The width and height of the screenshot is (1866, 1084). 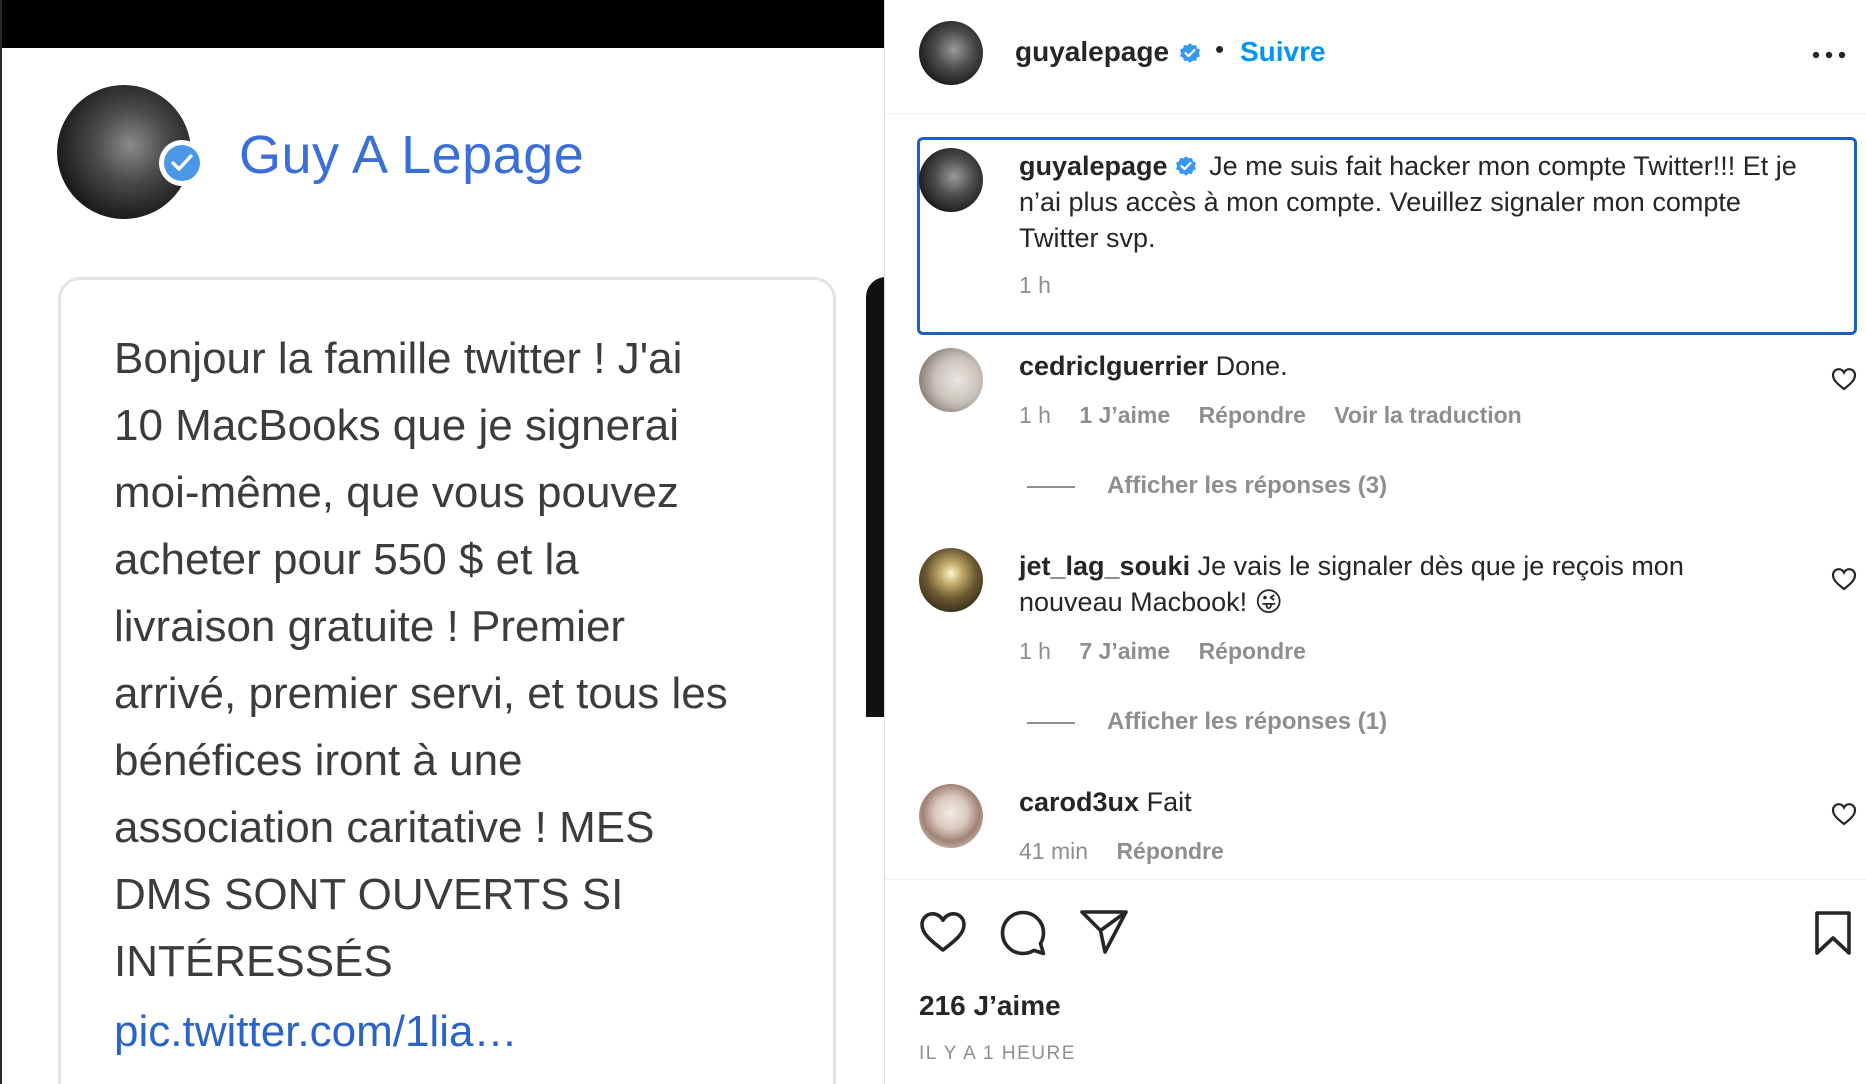 What do you see at coordinates (1375, 57) in the screenshot?
I see `post-header: guyalepage • Suivre` at bounding box center [1375, 57].